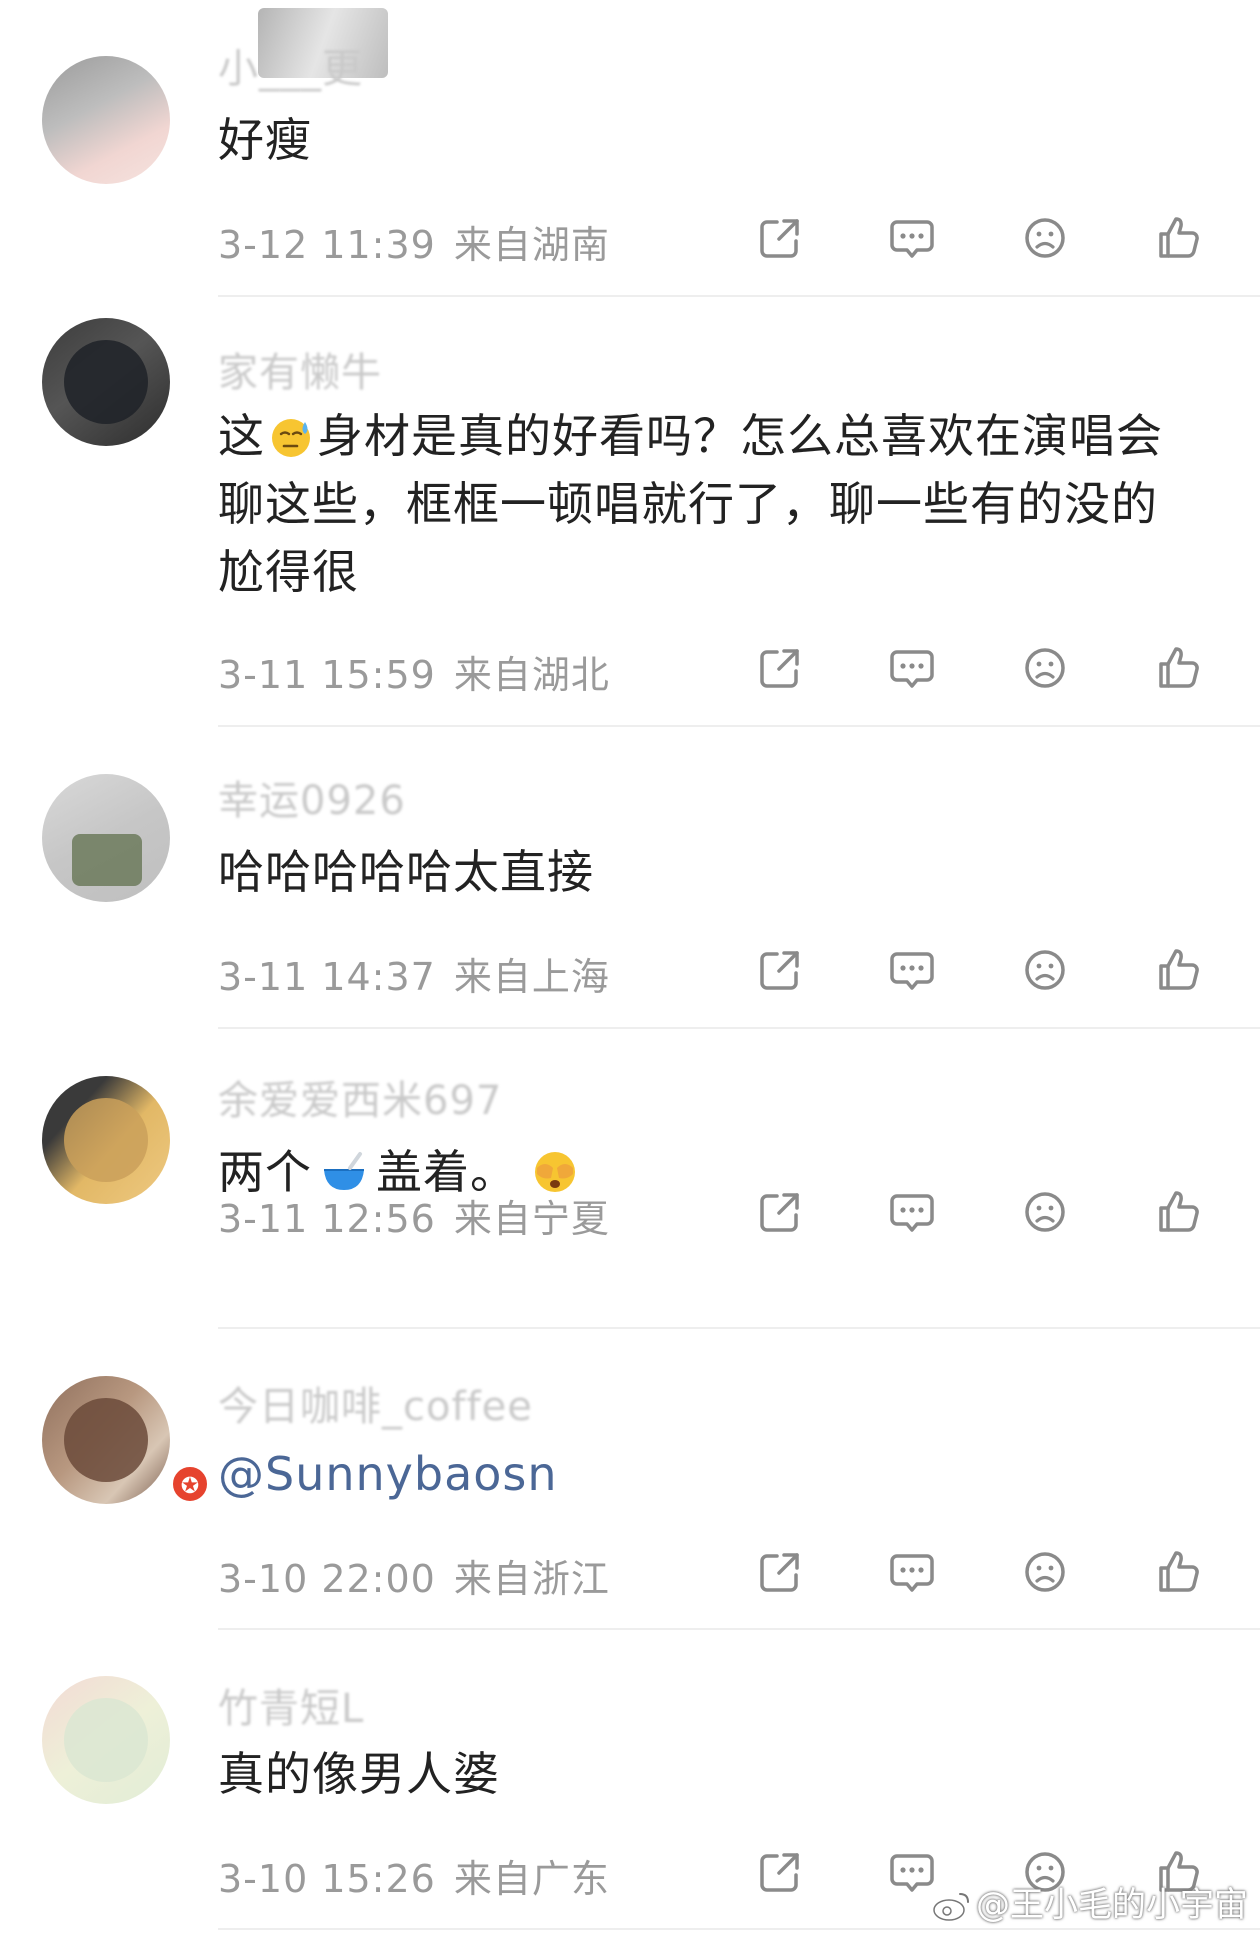 Image resolution: width=1260 pixels, height=1944 pixels. What do you see at coordinates (190, 1484) in the screenshot?
I see `verified-badge-icon: ✪` at bounding box center [190, 1484].